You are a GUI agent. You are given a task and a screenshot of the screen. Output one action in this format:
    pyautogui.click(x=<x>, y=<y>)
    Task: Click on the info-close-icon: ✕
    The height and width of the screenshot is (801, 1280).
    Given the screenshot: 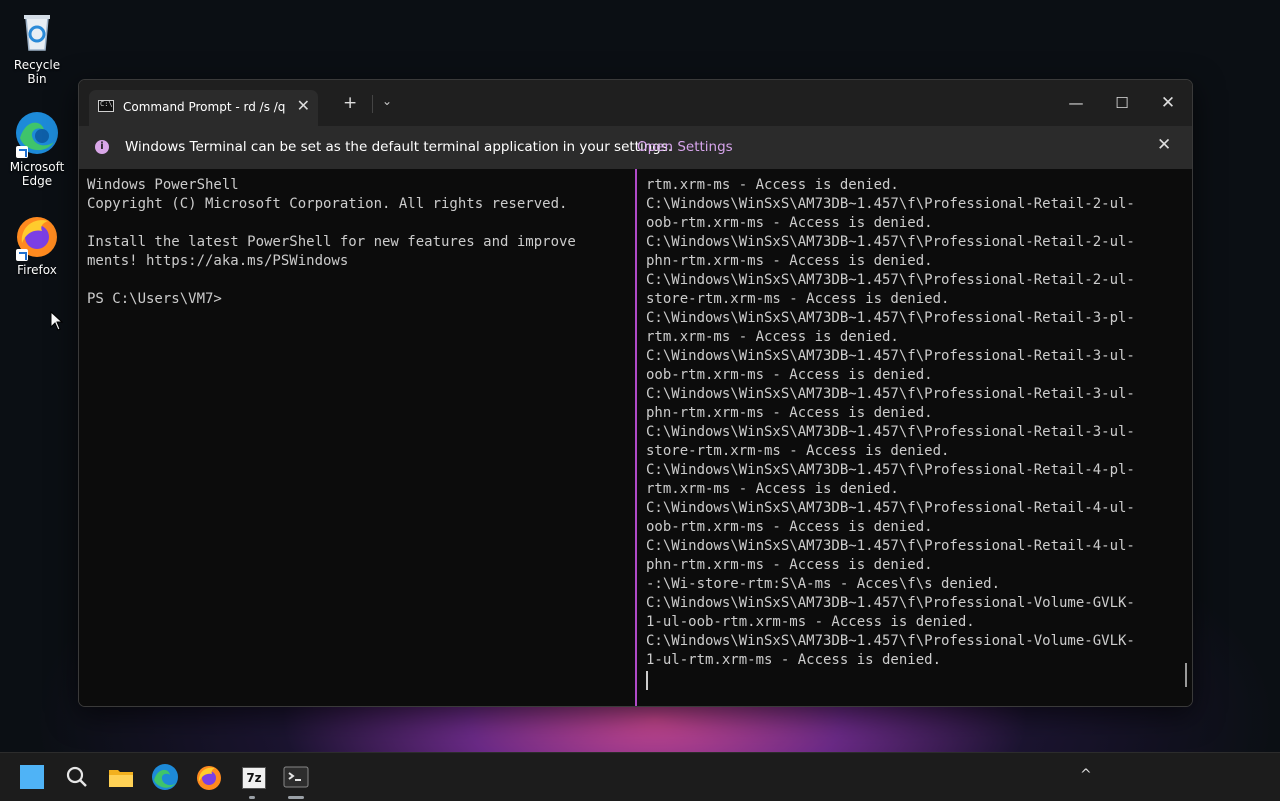 What is the action you would take?
    pyautogui.click(x=1164, y=145)
    